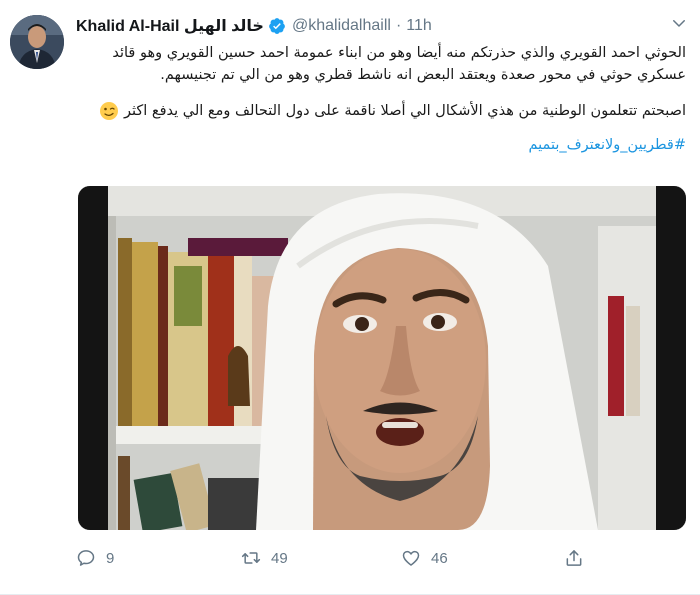 This screenshot has height=595, width=700. Describe the element at coordinates (419, 26) in the screenshot. I see `tweet-timestamp: 11h` at that location.